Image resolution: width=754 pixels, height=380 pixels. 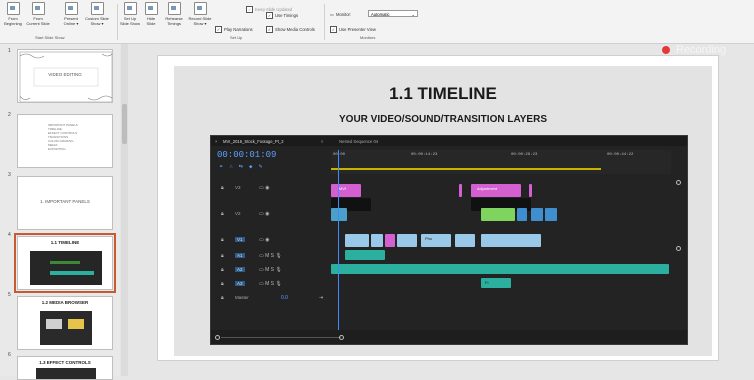 What do you see at coordinates (341, 14) in the screenshot?
I see `monitor-label: ▭ Monitor:` at bounding box center [341, 14].